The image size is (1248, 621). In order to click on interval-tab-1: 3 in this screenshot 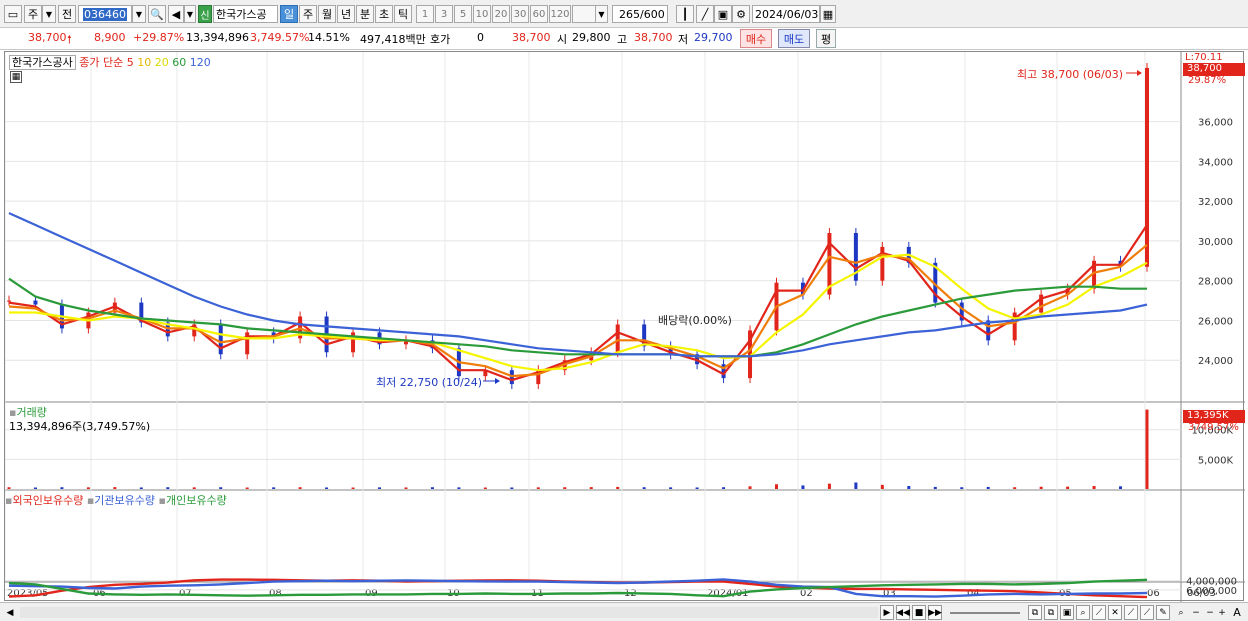, I will do `click(444, 14)`.